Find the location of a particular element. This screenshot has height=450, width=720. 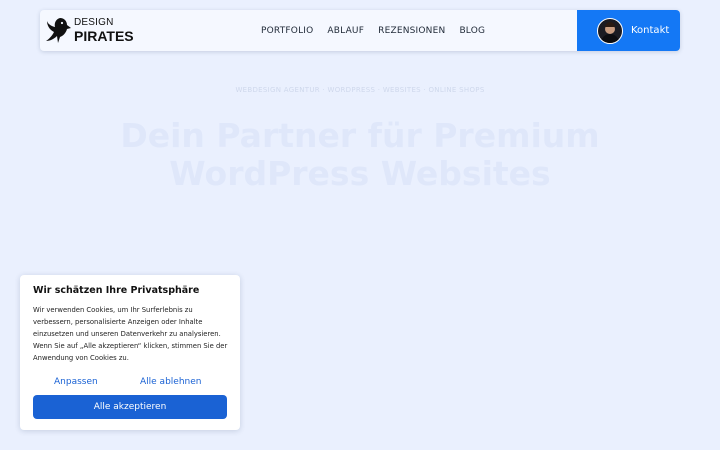

contact-label: Kontakt is located at coordinates (650, 30).